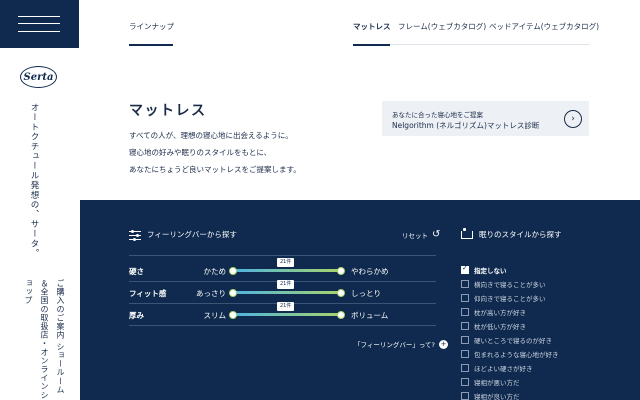 The width and height of the screenshot is (640, 400). What do you see at coordinates (371, 45) in the screenshot?
I see `nav-active-underline` at bounding box center [371, 45].